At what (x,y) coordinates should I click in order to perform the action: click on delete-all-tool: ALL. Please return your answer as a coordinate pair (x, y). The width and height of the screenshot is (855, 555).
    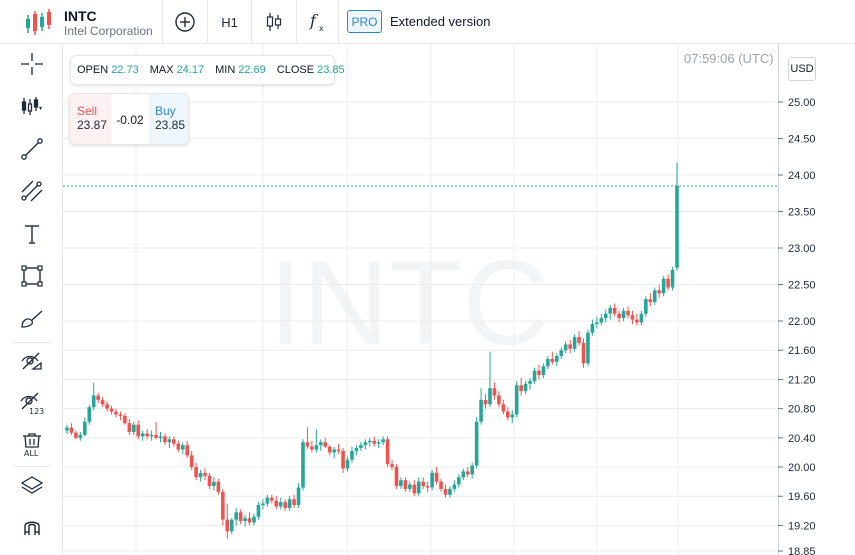
    Looking at the image, I should click on (32, 445).